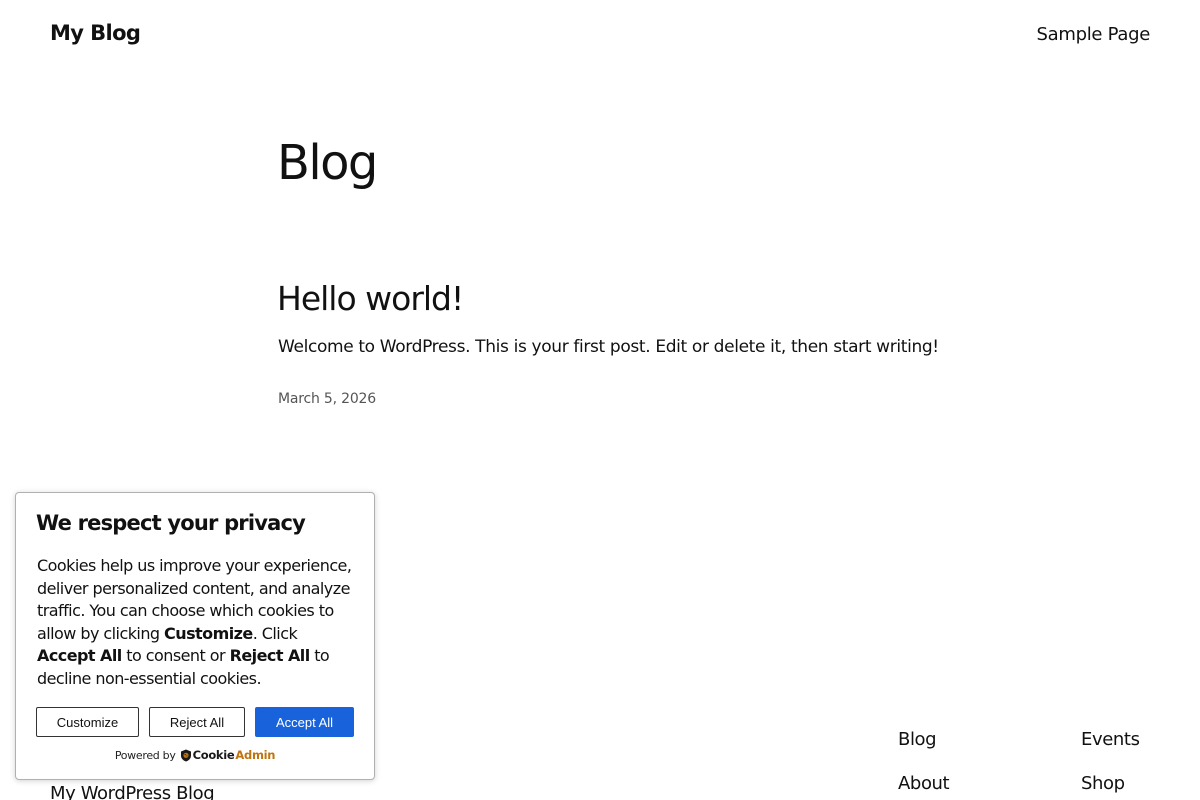  What do you see at coordinates (79, 655) in the screenshot?
I see `accept-all-mention: Accept All` at bounding box center [79, 655].